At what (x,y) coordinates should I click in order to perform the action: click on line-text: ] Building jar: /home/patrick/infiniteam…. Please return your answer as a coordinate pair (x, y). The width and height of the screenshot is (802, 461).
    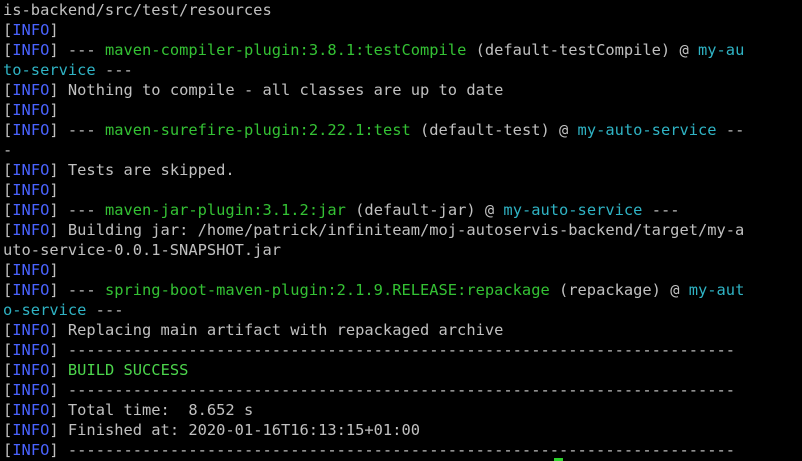
    Looking at the image, I should click on (397, 230).